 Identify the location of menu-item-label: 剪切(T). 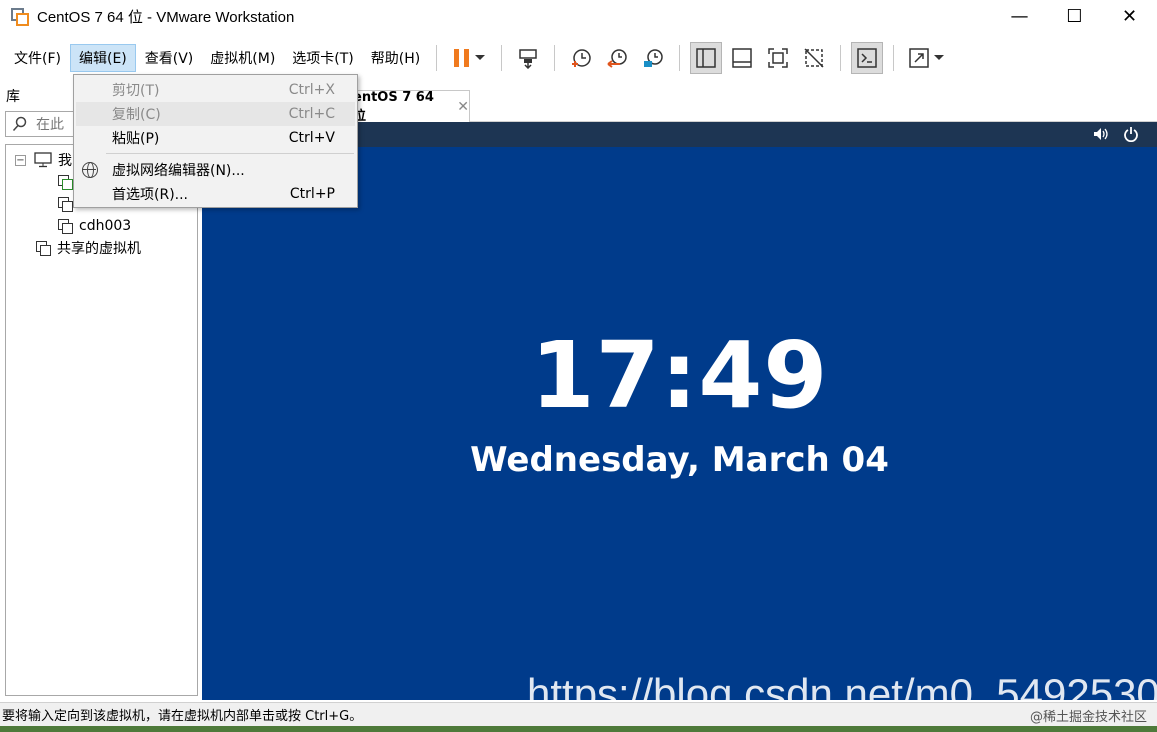
(136, 91).